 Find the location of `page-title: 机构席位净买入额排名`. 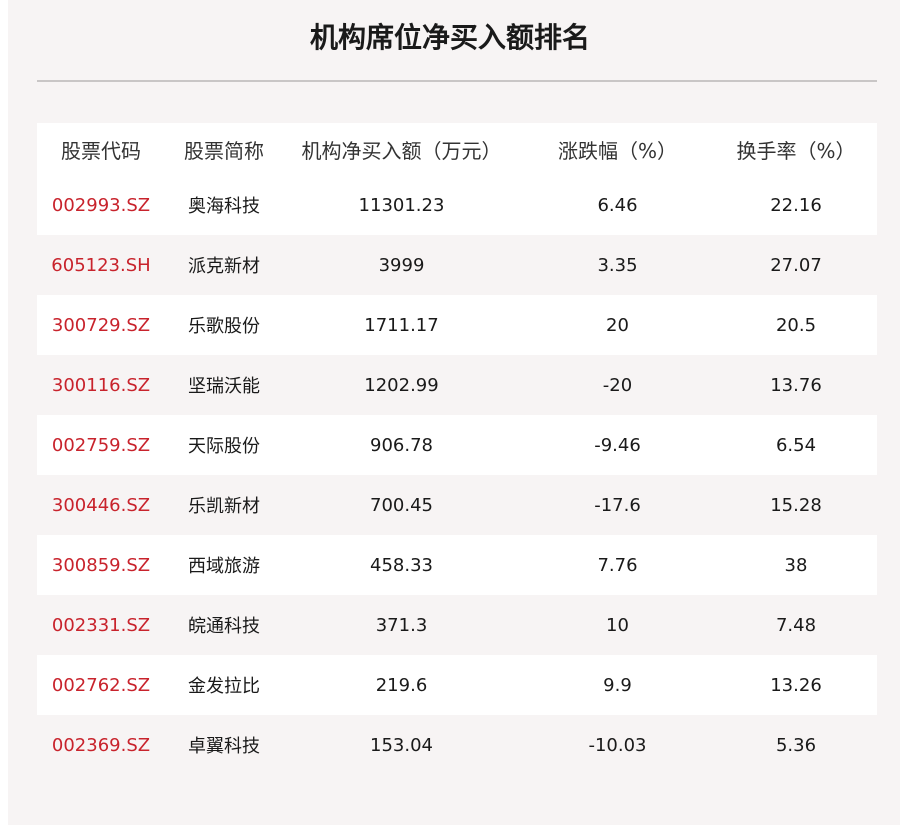

page-title: 机构席位净买入额排名 is located at coordinates (449, 37).